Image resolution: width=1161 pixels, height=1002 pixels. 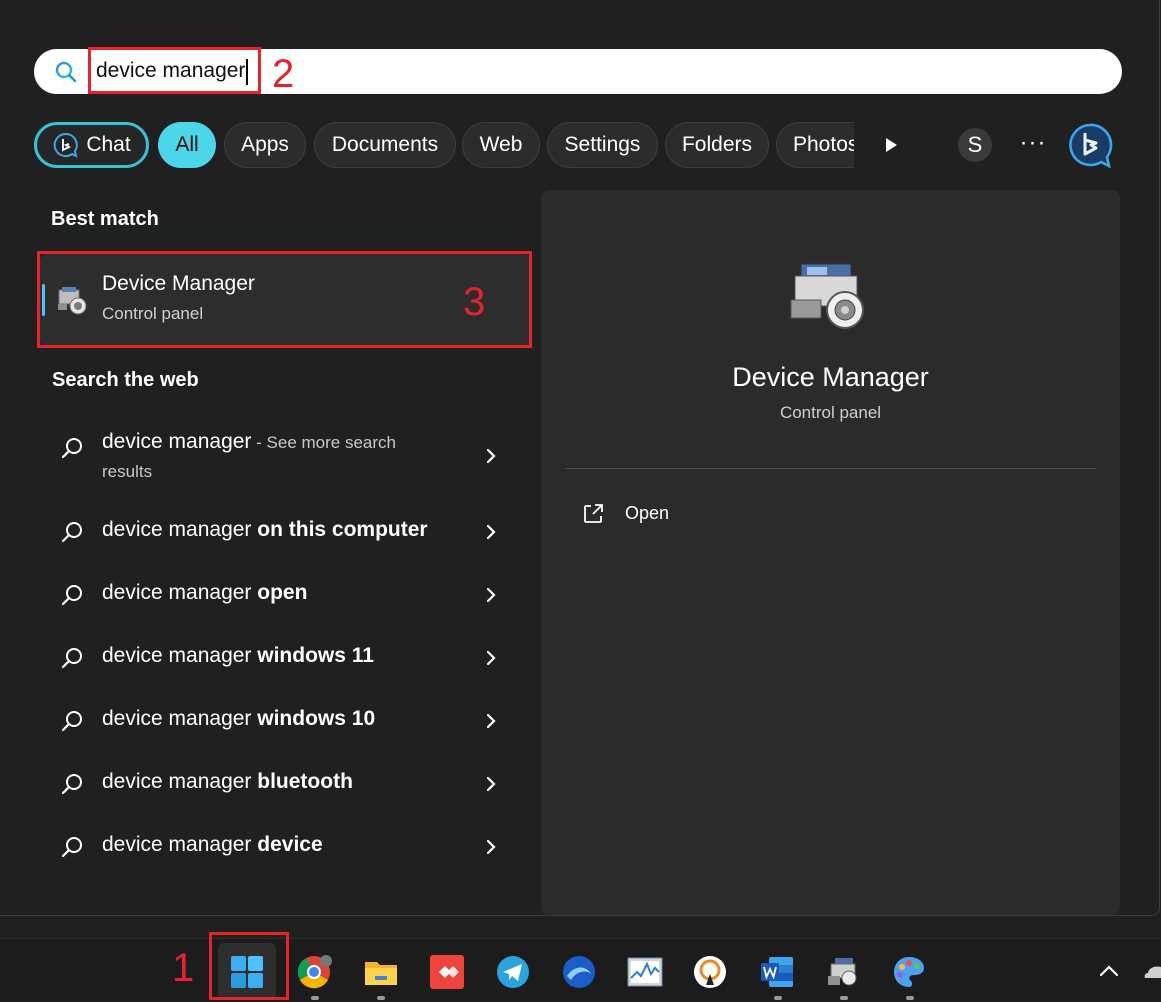 I want to click on web-suggestion-text: device manager on this computer, so click(x=265, y=530).